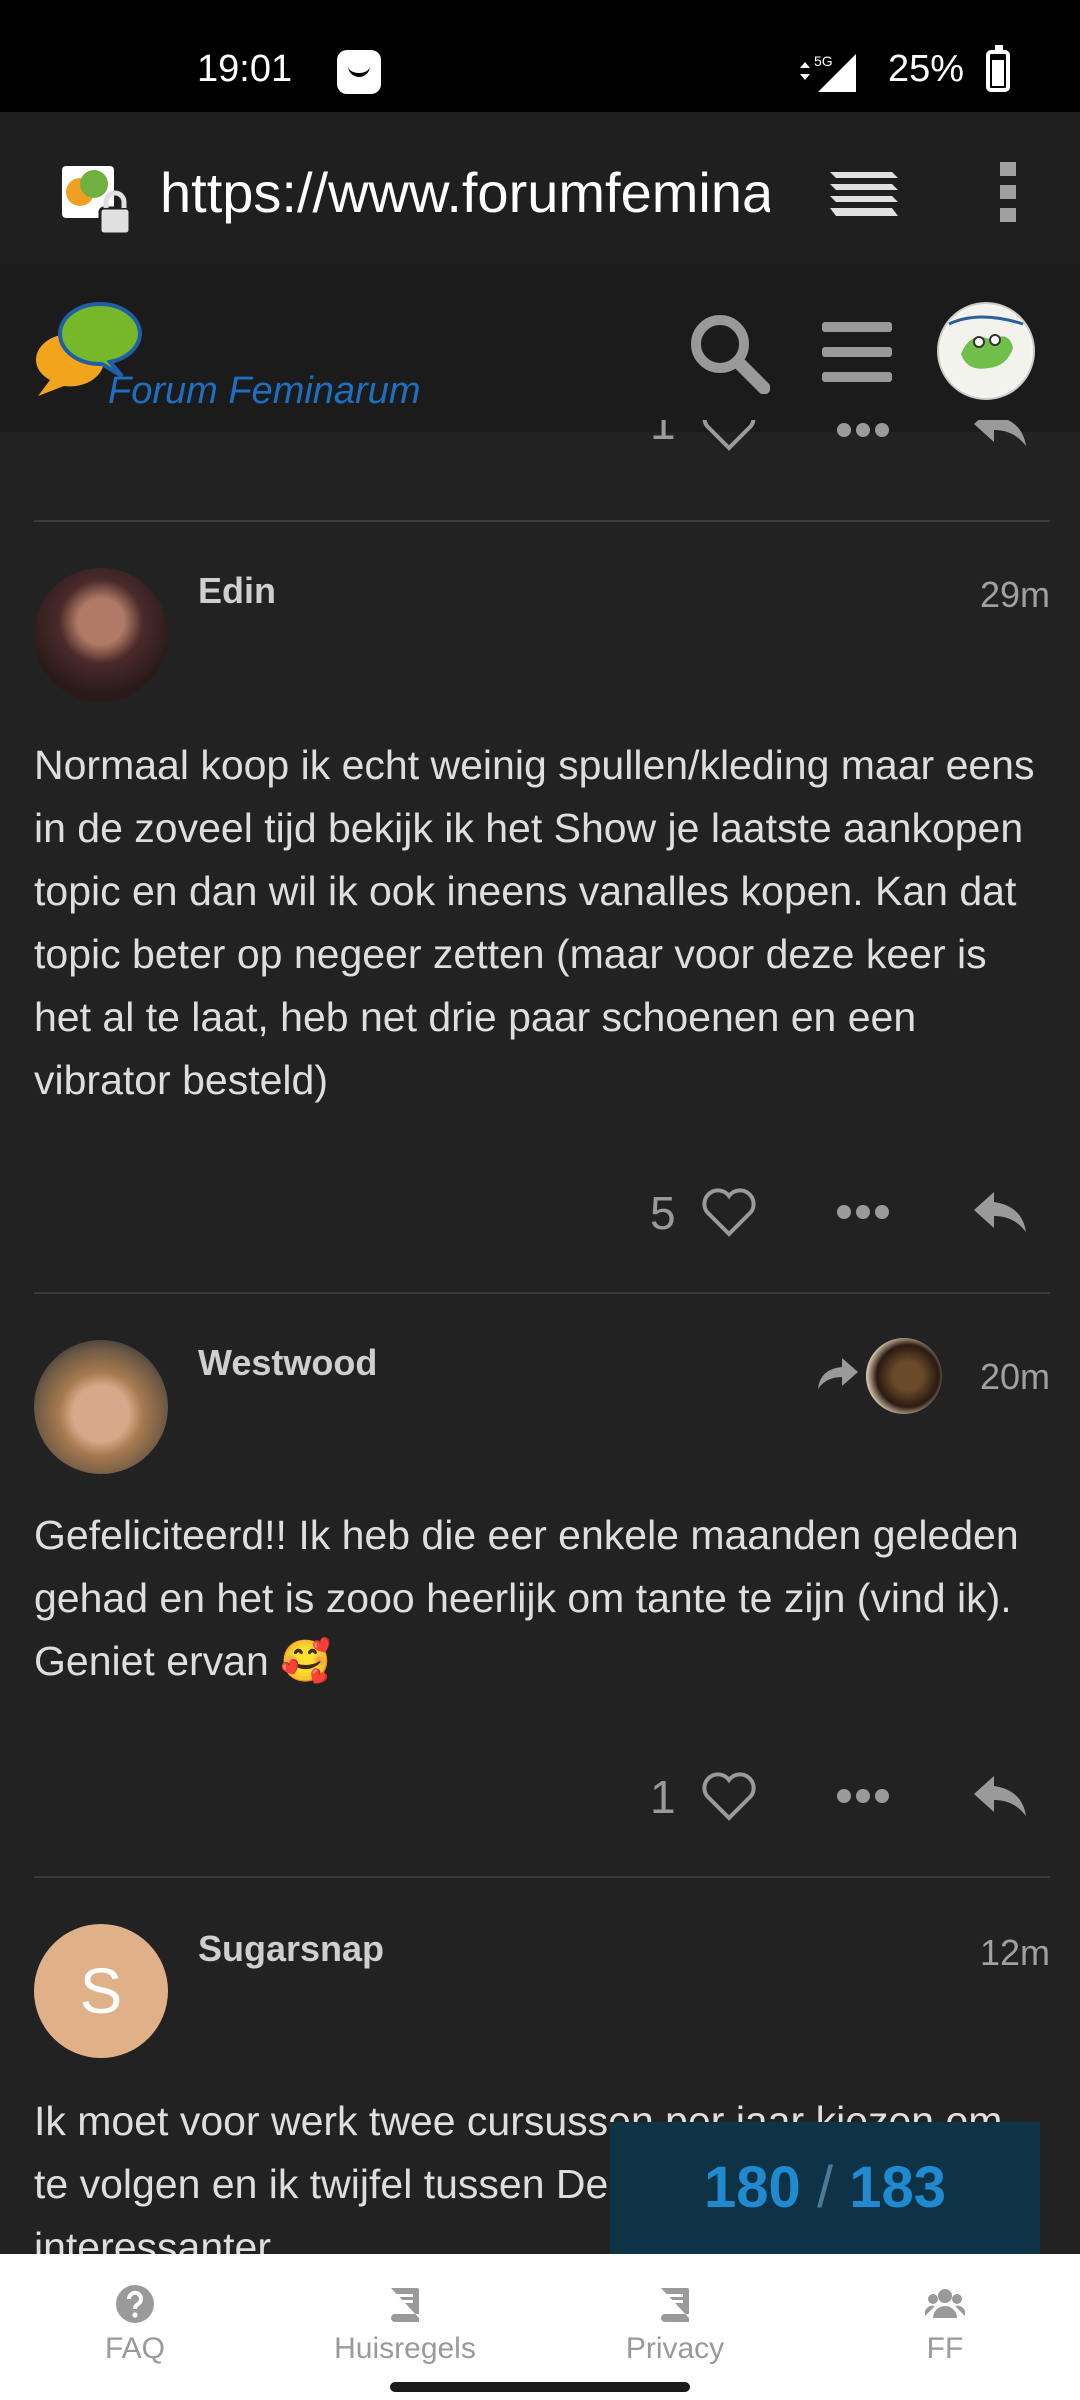  I want to click on battery-percent: 25%, so click(926, 69).